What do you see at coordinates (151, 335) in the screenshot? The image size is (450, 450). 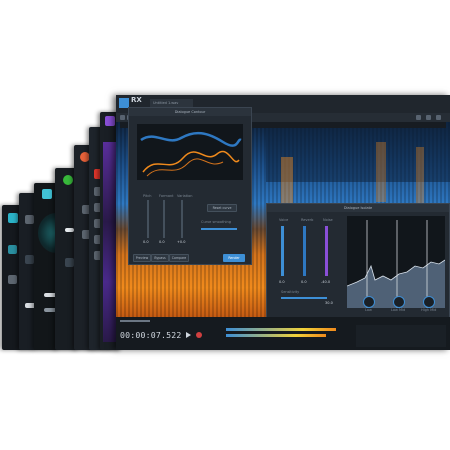 I see `time-readout: 00:00:07.522` at bounding box center [151, 335].